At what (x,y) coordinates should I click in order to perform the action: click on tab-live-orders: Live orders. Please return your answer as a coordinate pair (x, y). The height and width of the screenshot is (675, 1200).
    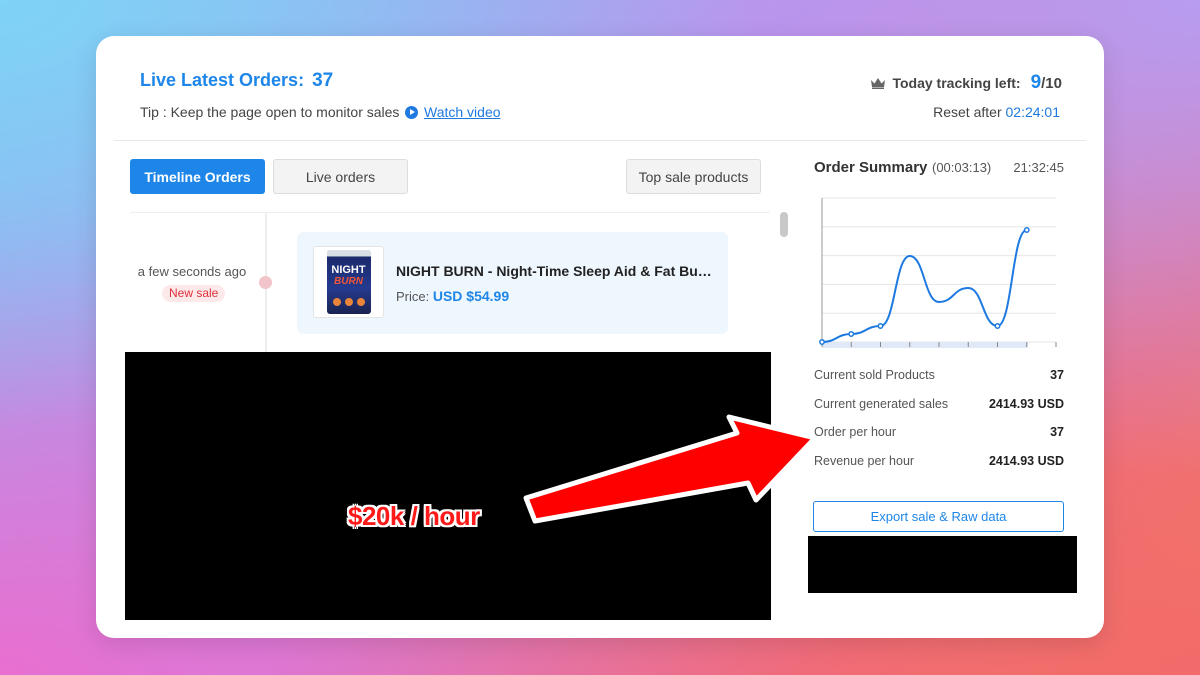
    Looking at the image, I should click on (340, 176).